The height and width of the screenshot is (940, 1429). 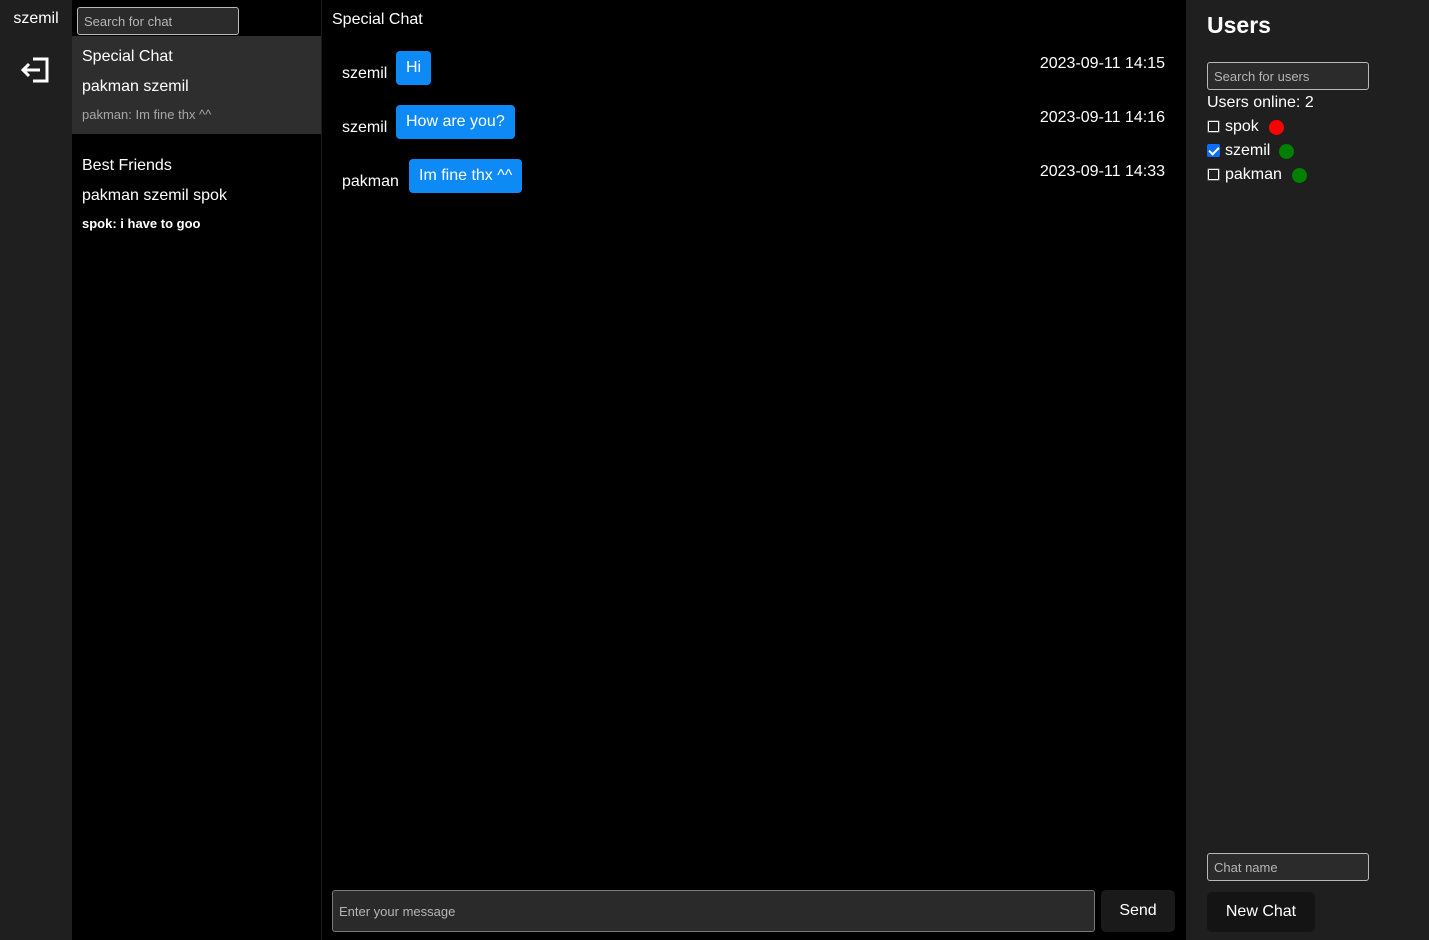 What do you see at coordinates (713, 911) in the screenshot?
I see `message-input` at bounding box center [713, 911].